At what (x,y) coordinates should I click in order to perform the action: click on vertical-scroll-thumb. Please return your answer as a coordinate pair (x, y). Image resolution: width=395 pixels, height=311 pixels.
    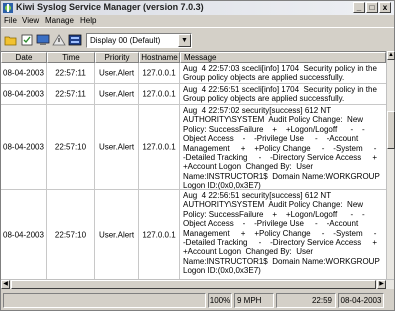
    Looking at the image, I should click on (391, 130).